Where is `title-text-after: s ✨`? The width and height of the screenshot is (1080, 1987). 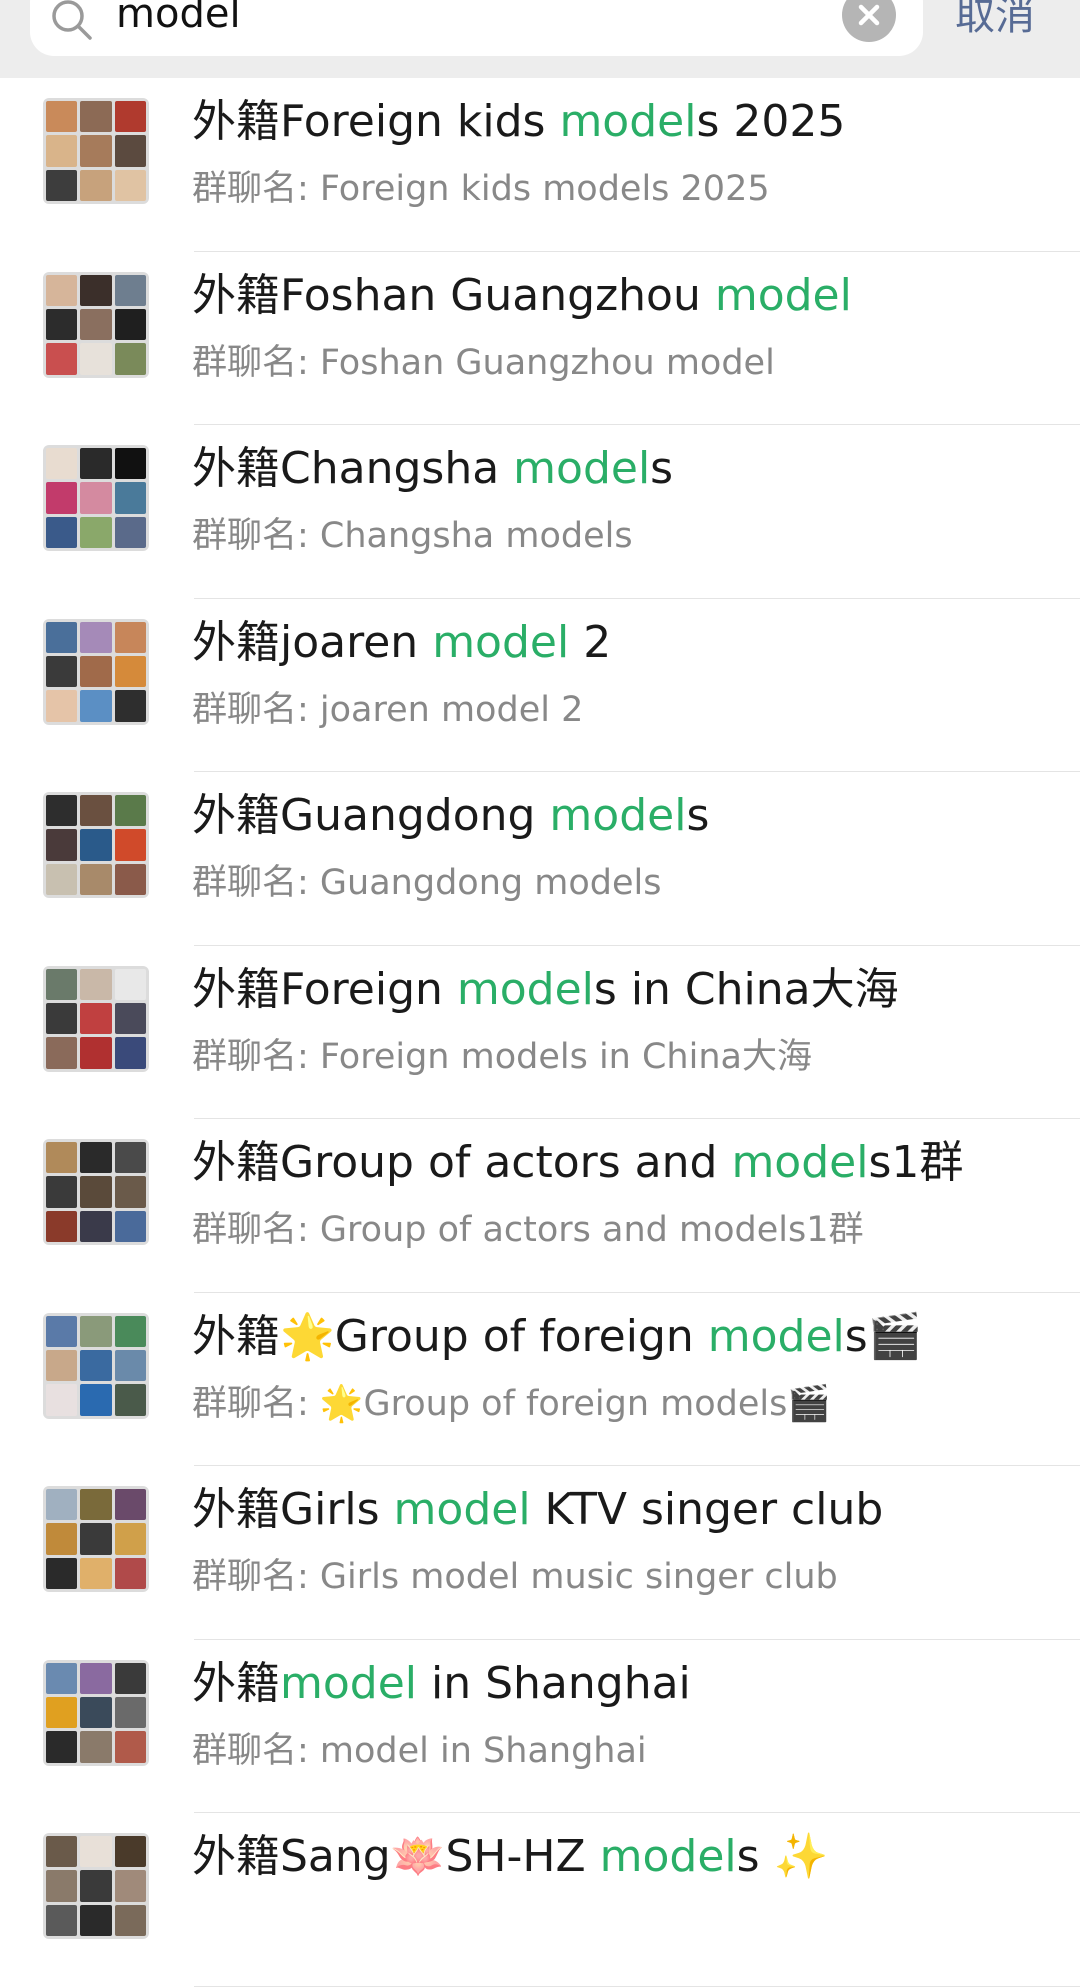
title-text-after: s ✨ is located at coordinates (782, 1856).